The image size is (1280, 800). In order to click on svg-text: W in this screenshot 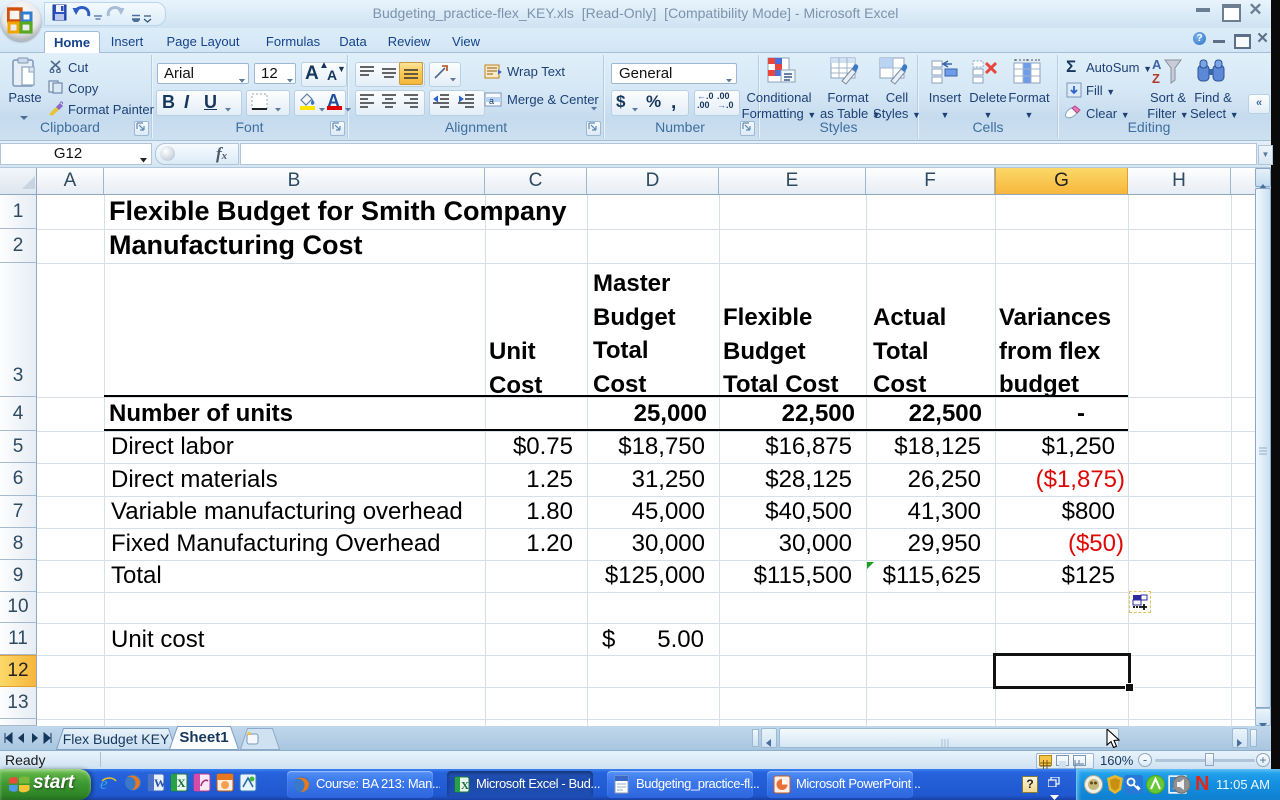, I will do `click(159, 783)`.